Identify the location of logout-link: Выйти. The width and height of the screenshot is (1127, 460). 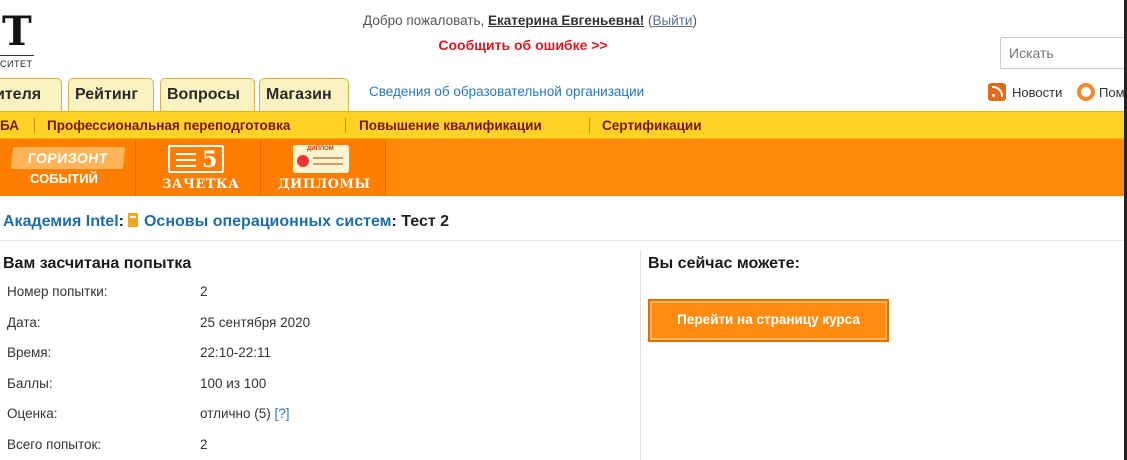
(672, 20).